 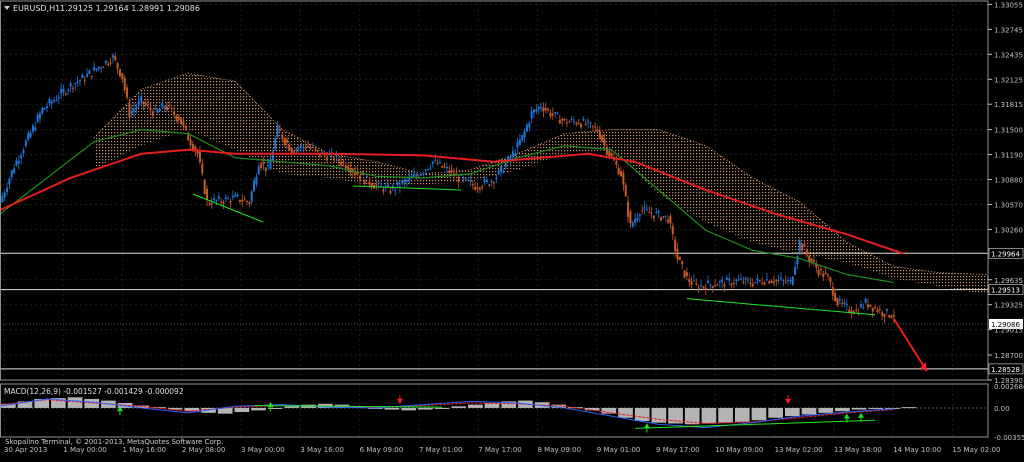 I want to click on price-tick-label: 1.33055, so click(x=1008, y=5).